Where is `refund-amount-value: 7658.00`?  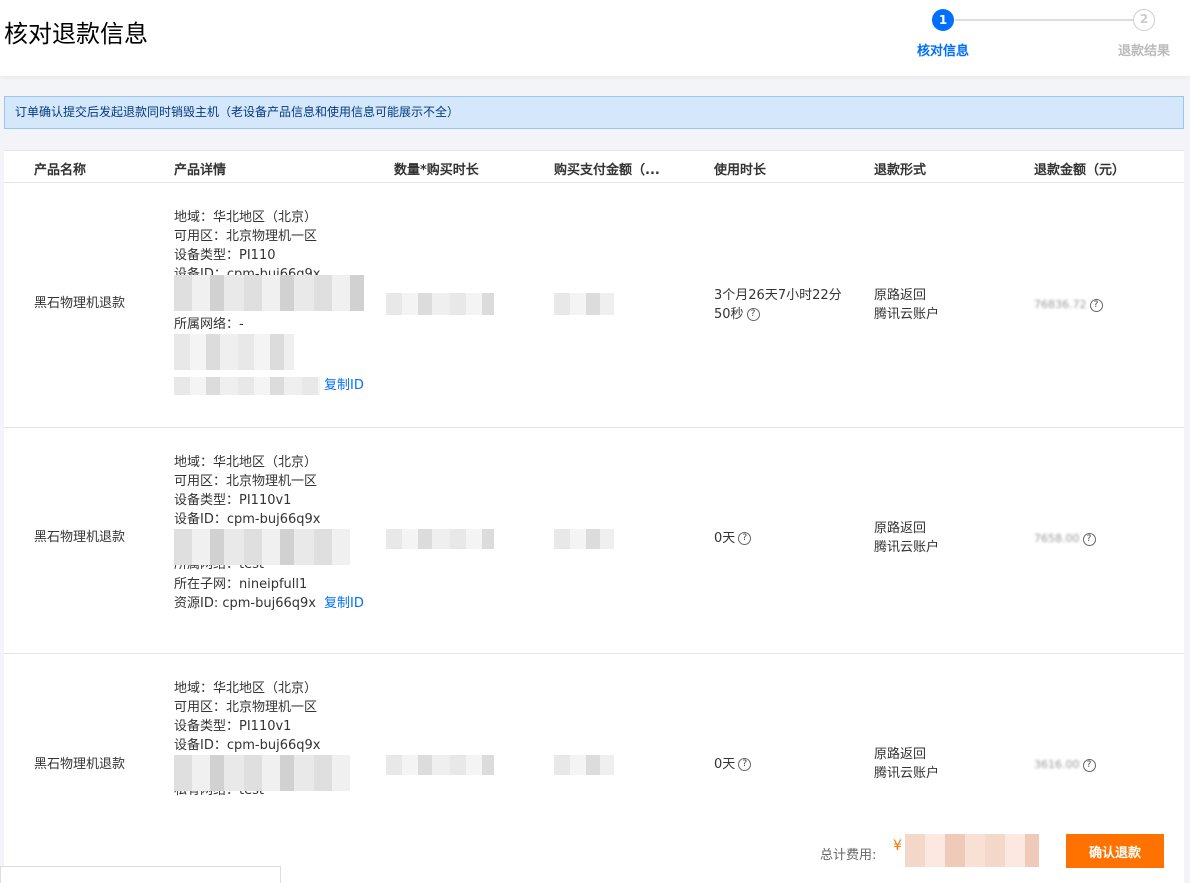
refund-amount-value: 7658.00 is located at coordinates (1057, 538).